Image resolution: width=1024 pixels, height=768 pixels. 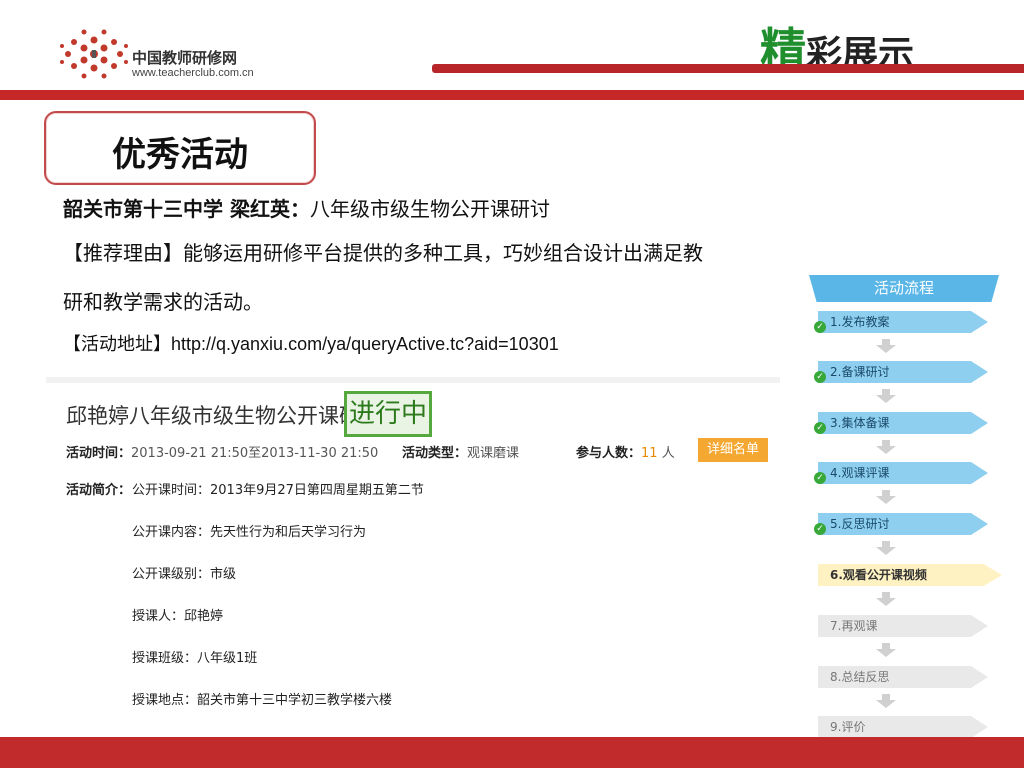 What do you see at coordinates (649, 453) in the screenshot?
I see `people-count: 11` at bounding box center [649, 453].